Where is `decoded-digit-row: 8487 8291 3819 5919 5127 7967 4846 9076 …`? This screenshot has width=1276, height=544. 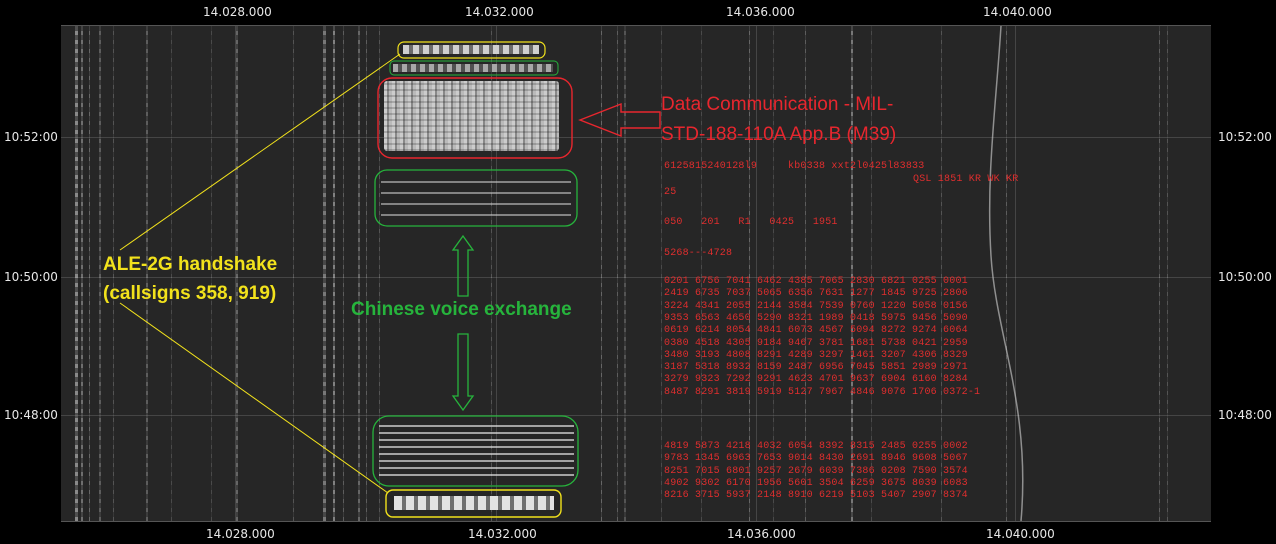 decoded-digit-row: 8487 8291 3819 5919 5127 7967 4846 9076 … is located at coordinates (822, 392).